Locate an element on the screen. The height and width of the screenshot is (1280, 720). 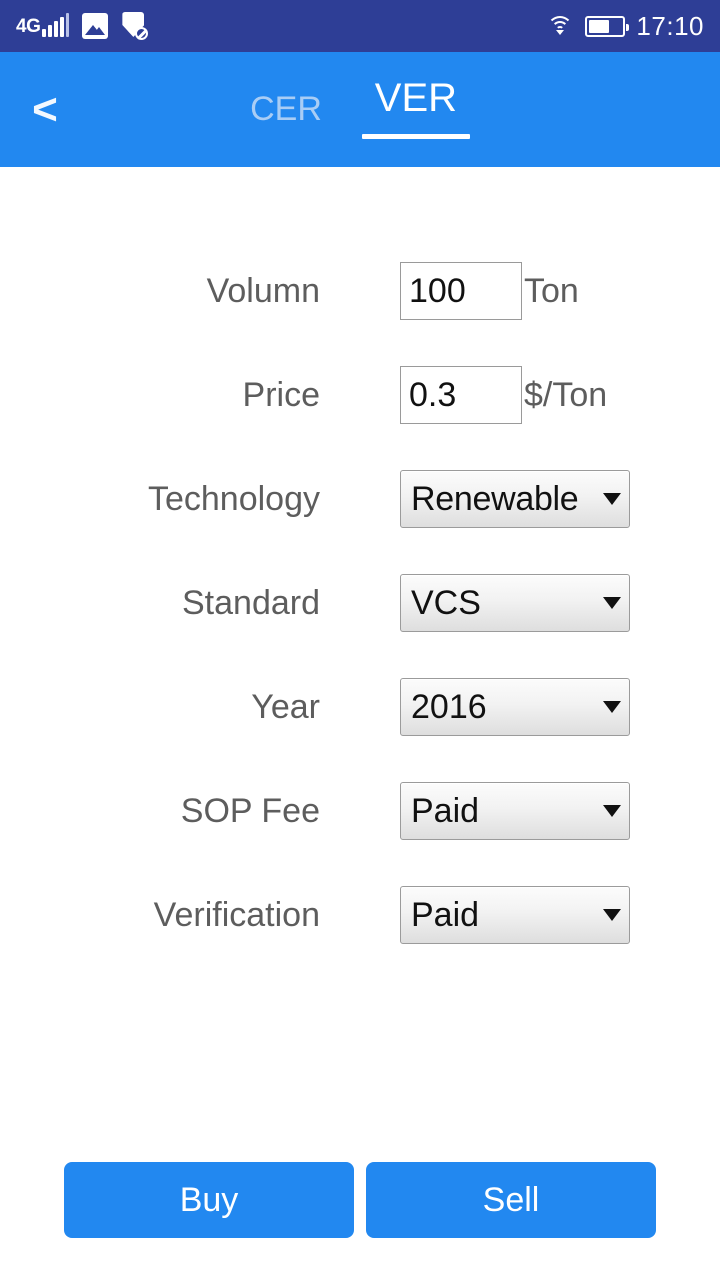
label-sop-fee: SOP Fee is located at coordinates (250, 810).